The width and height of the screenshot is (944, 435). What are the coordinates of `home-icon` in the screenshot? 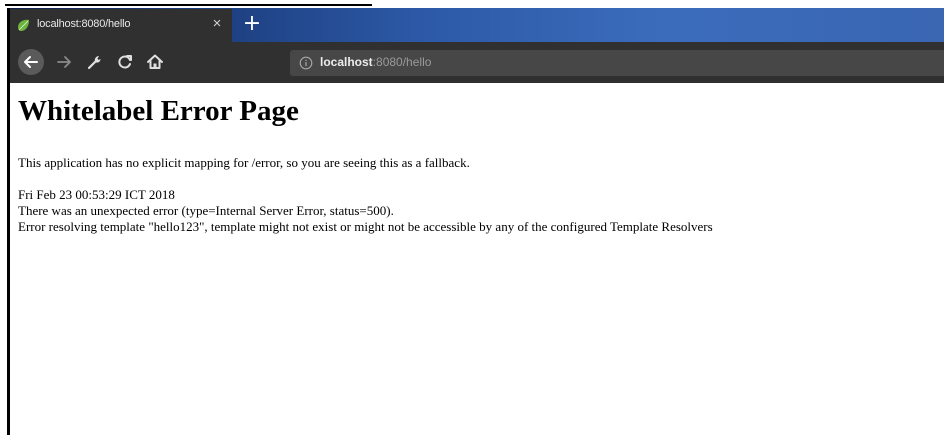 It's located at (155, 61).